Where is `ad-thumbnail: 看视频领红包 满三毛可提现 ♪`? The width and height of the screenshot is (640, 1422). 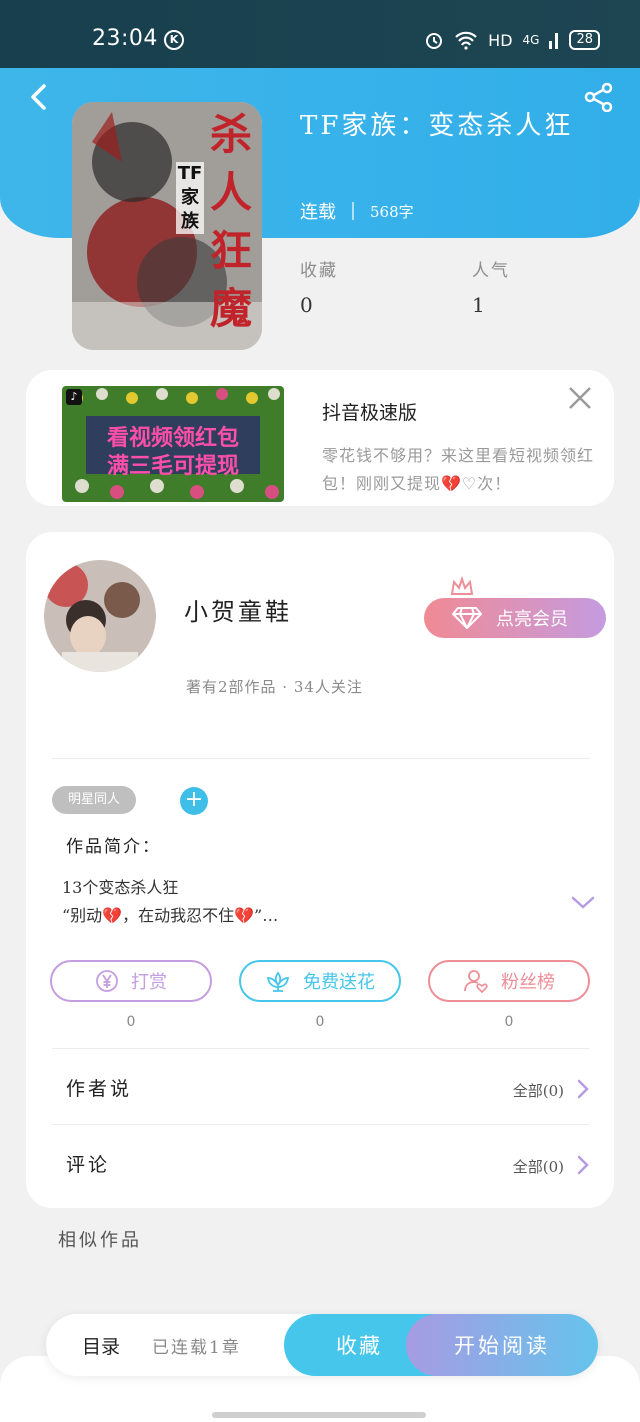
ad-thumbnail: 看视频领红包 满三毛可提现 ♪ is located at coordinates (173, 444).